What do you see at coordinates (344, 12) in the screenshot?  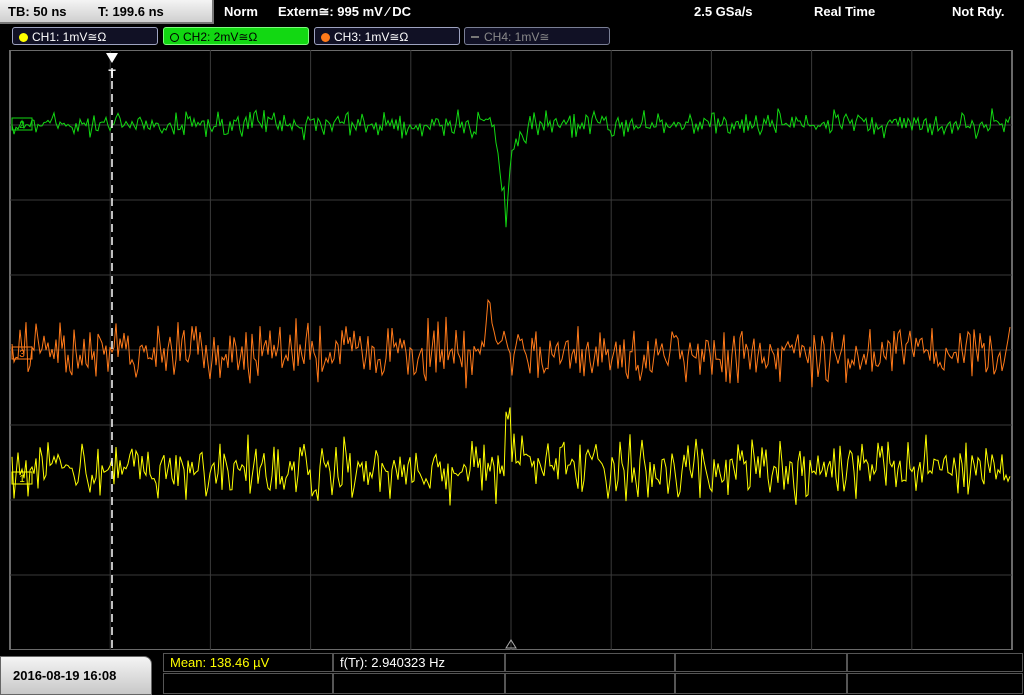 I see `trigger-source: Extern≅: 995 mV ⁄ DC` at bounding box center [344, 12].